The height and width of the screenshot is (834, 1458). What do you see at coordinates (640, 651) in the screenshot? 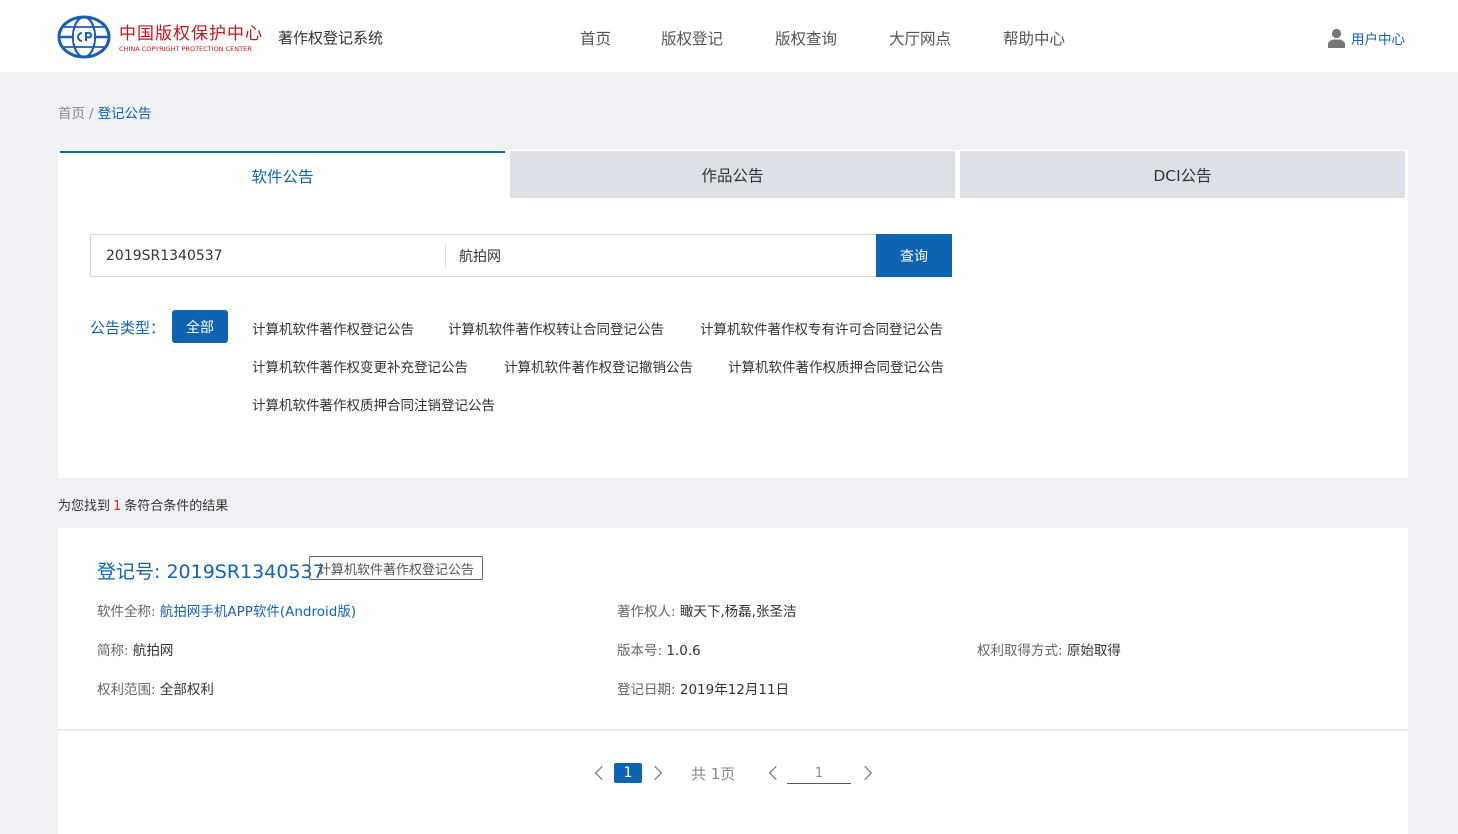
I see `field-version-key: 版本号:` at bounding box center [640, 651].